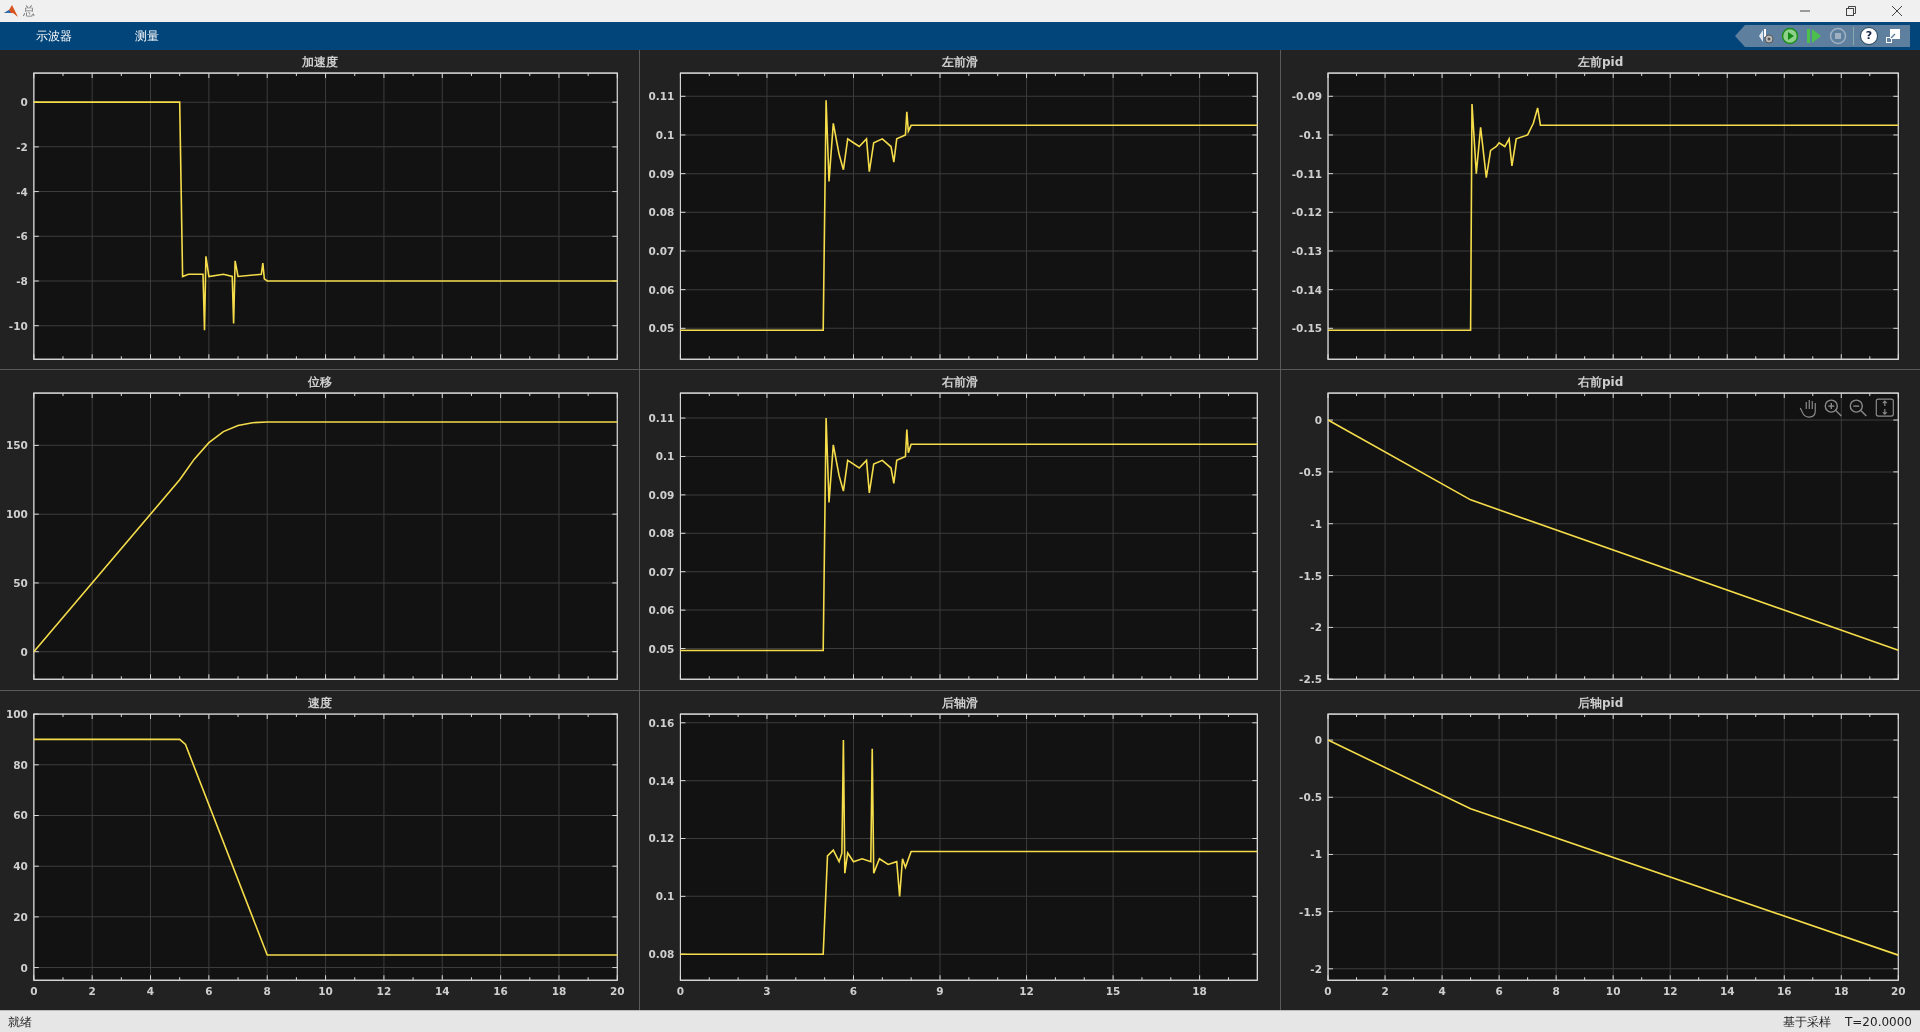  What do you see at coordinates (960, 382) in the screenshot?
I see `chart-title: 右前滑` at bounding box center [960, 382].